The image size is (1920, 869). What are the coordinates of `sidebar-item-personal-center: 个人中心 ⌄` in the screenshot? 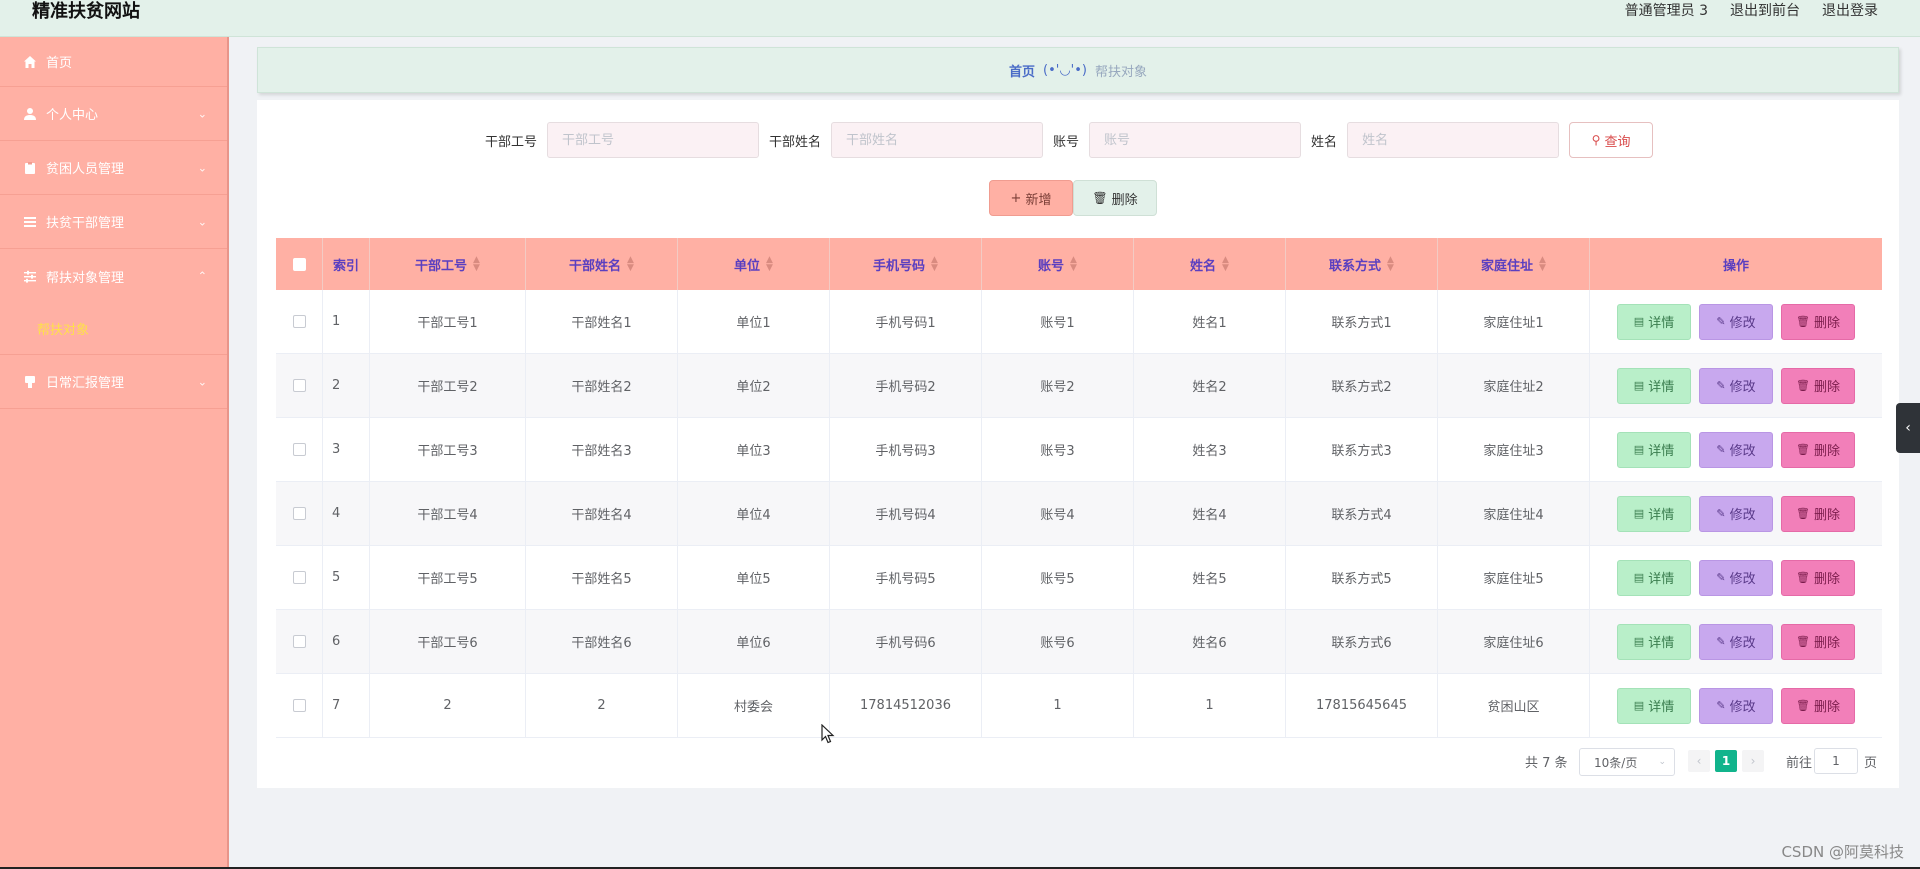 It's located at (113, 114).